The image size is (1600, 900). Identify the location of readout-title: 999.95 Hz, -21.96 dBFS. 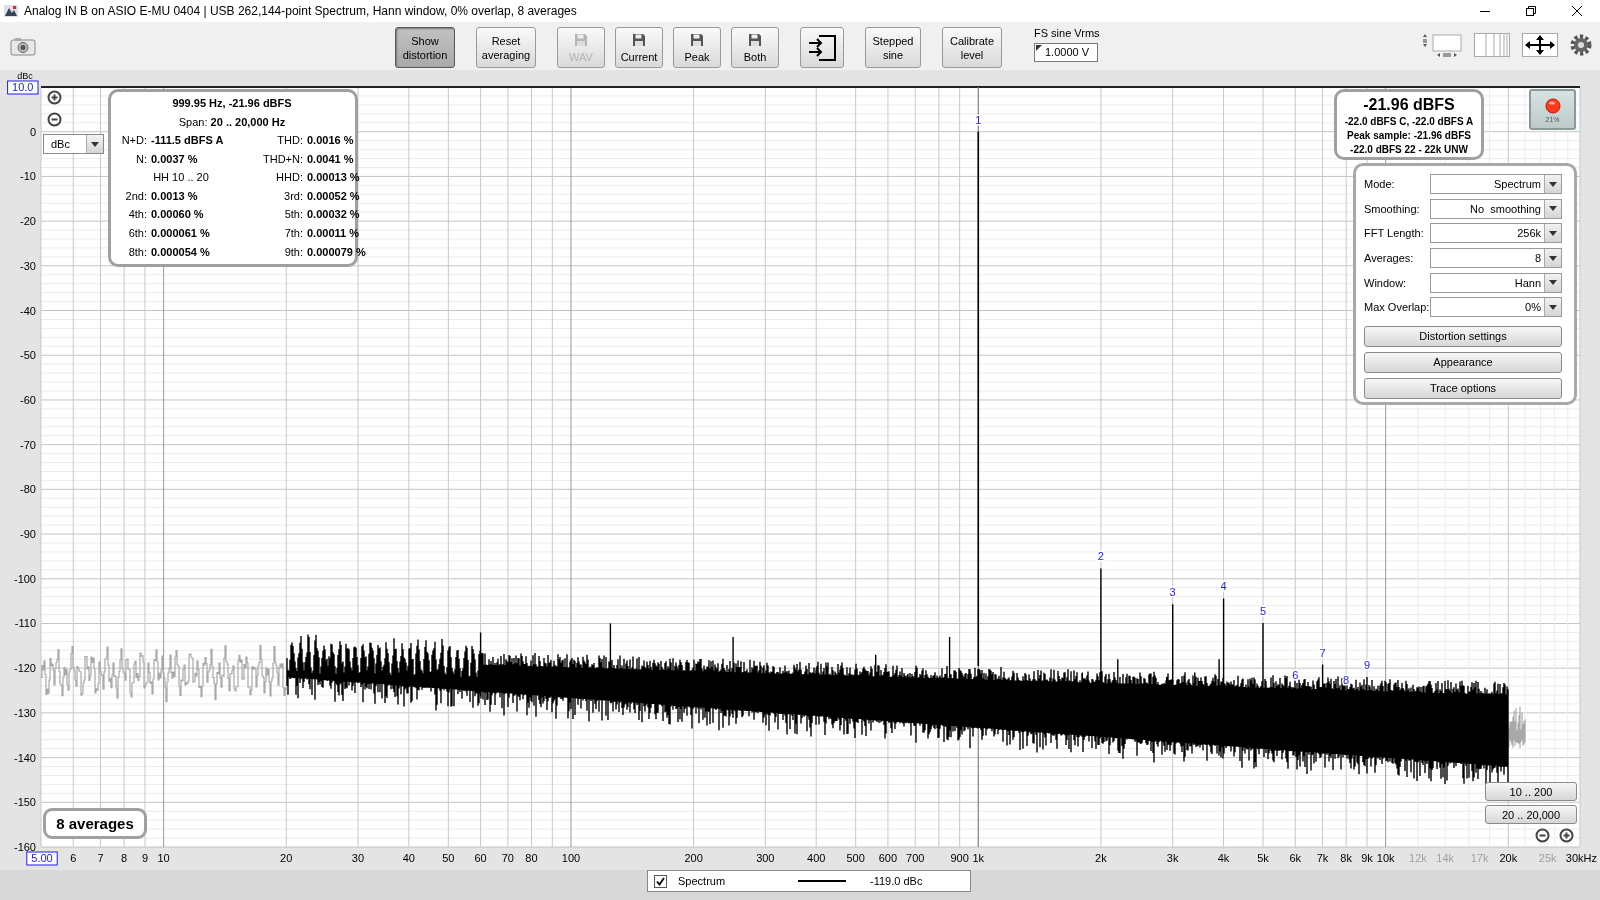
(232, 103).